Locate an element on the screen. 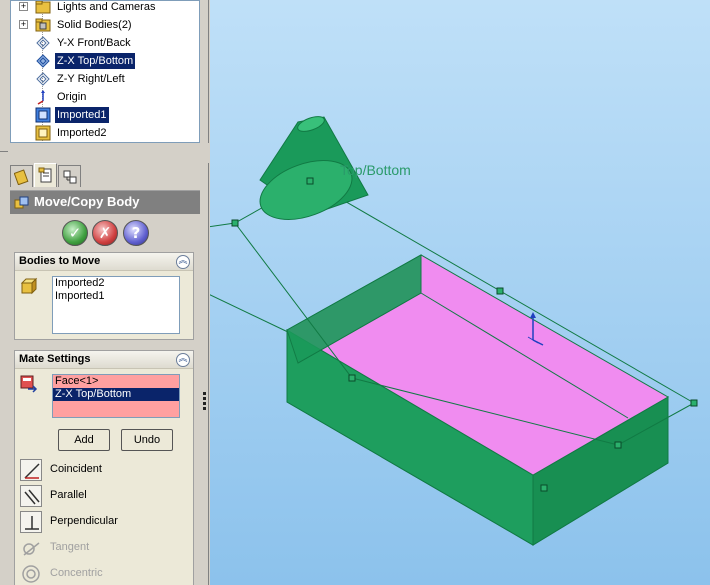 The height and width of the screenshot is (585, 710). group-title: Bodies to Move is located at coordinates (60, 261).